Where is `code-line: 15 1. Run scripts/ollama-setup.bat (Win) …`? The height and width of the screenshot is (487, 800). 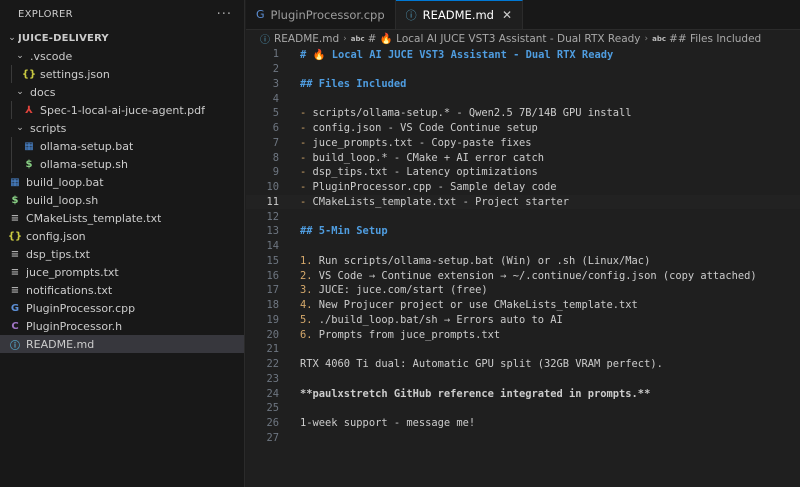 code-line: 15 1. Run scripts/ollama-setup.bat (Win) … is located at coordinates (523, 261).